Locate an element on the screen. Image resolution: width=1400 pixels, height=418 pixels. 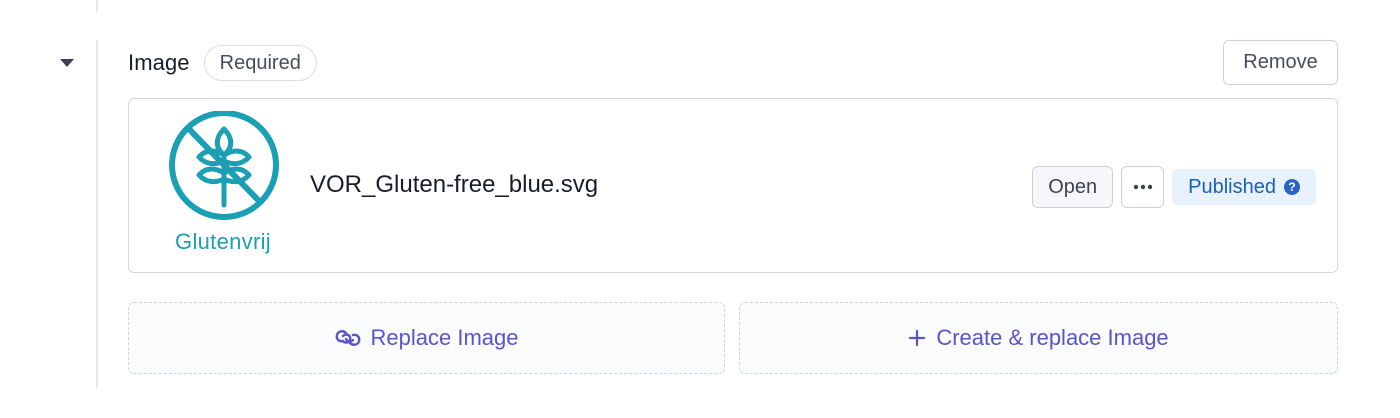
required-badge: Required is located at coordinates (260, 63).